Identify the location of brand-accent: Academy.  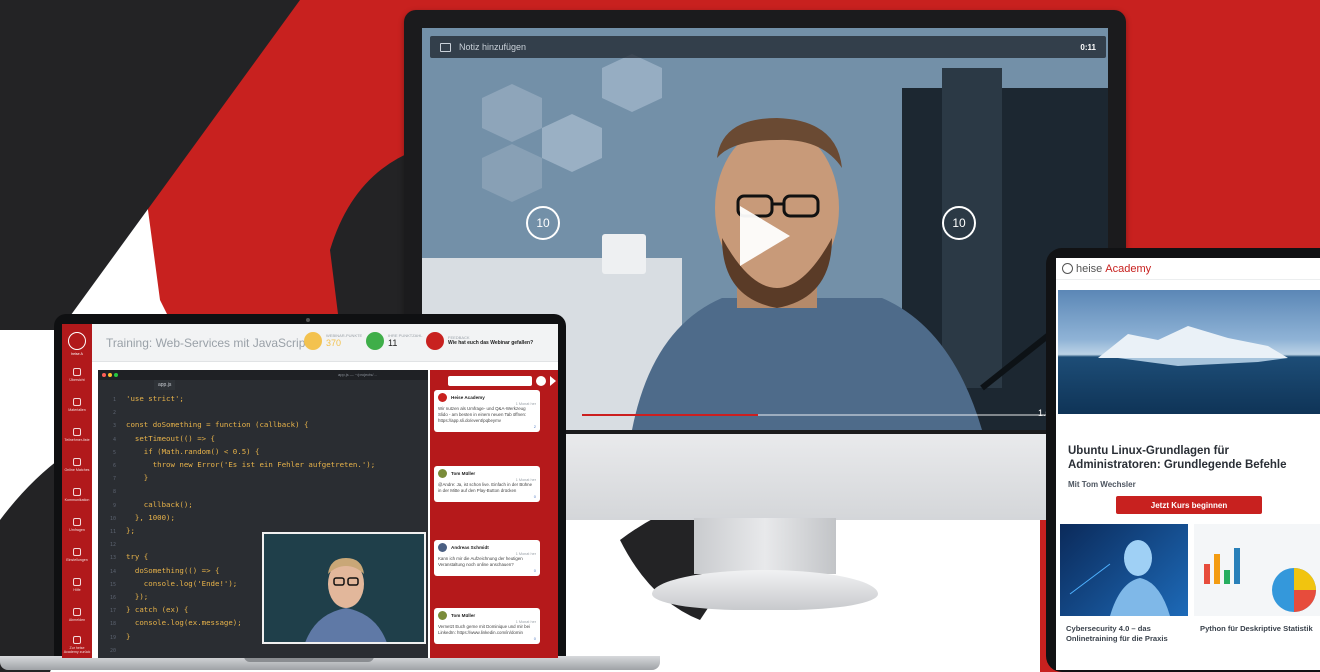
(1128, 268).